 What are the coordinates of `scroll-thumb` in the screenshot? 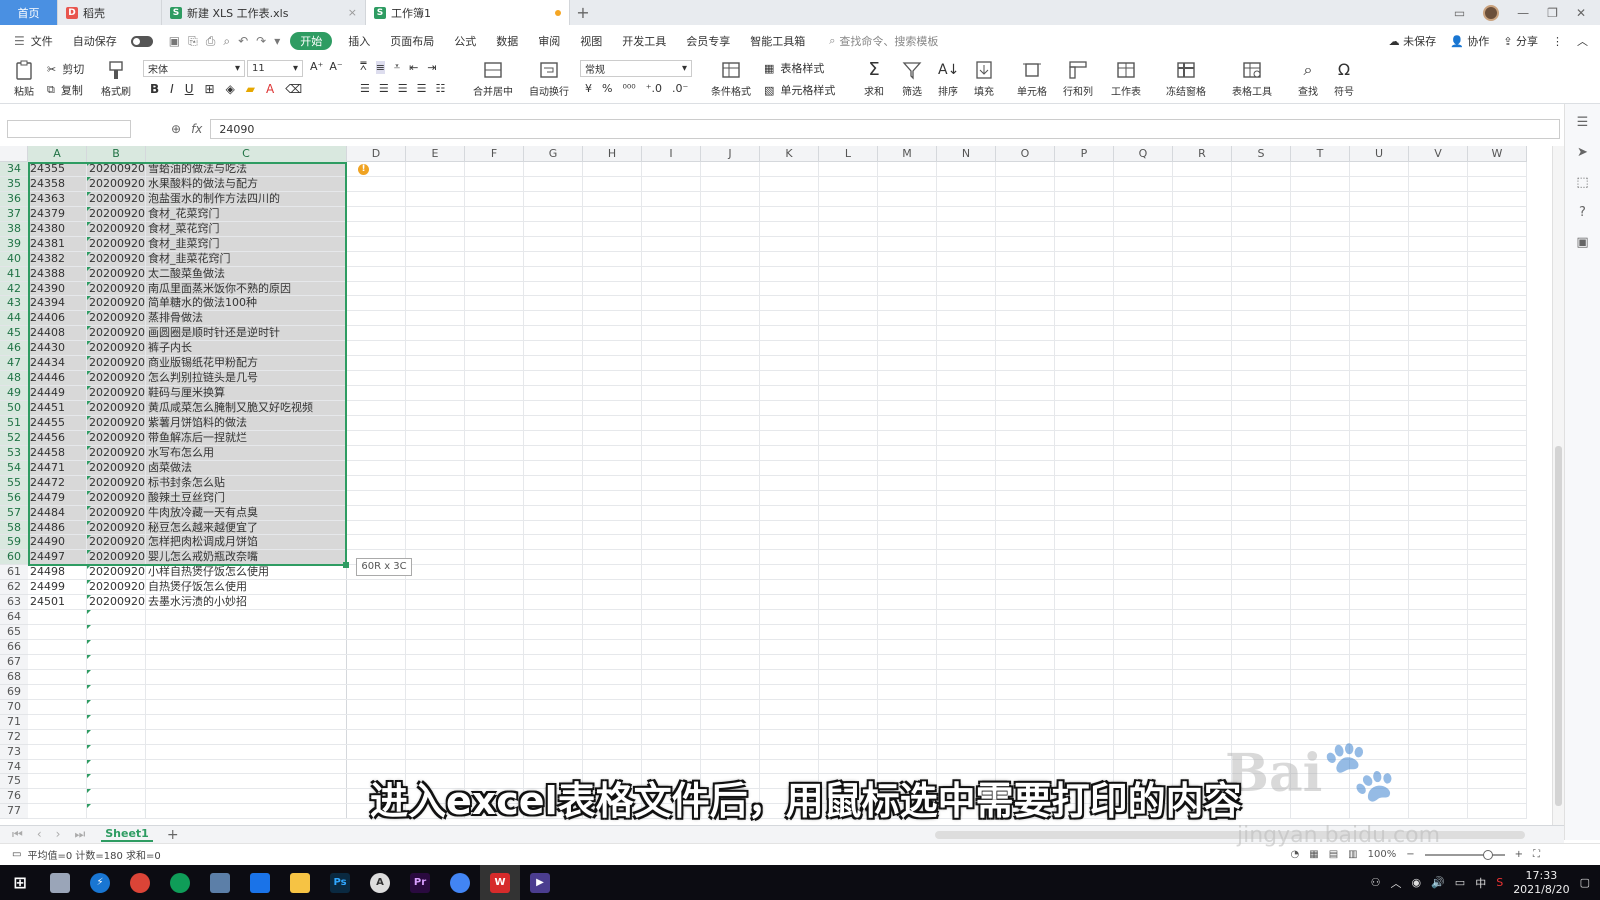 It's located at (1558, 626).